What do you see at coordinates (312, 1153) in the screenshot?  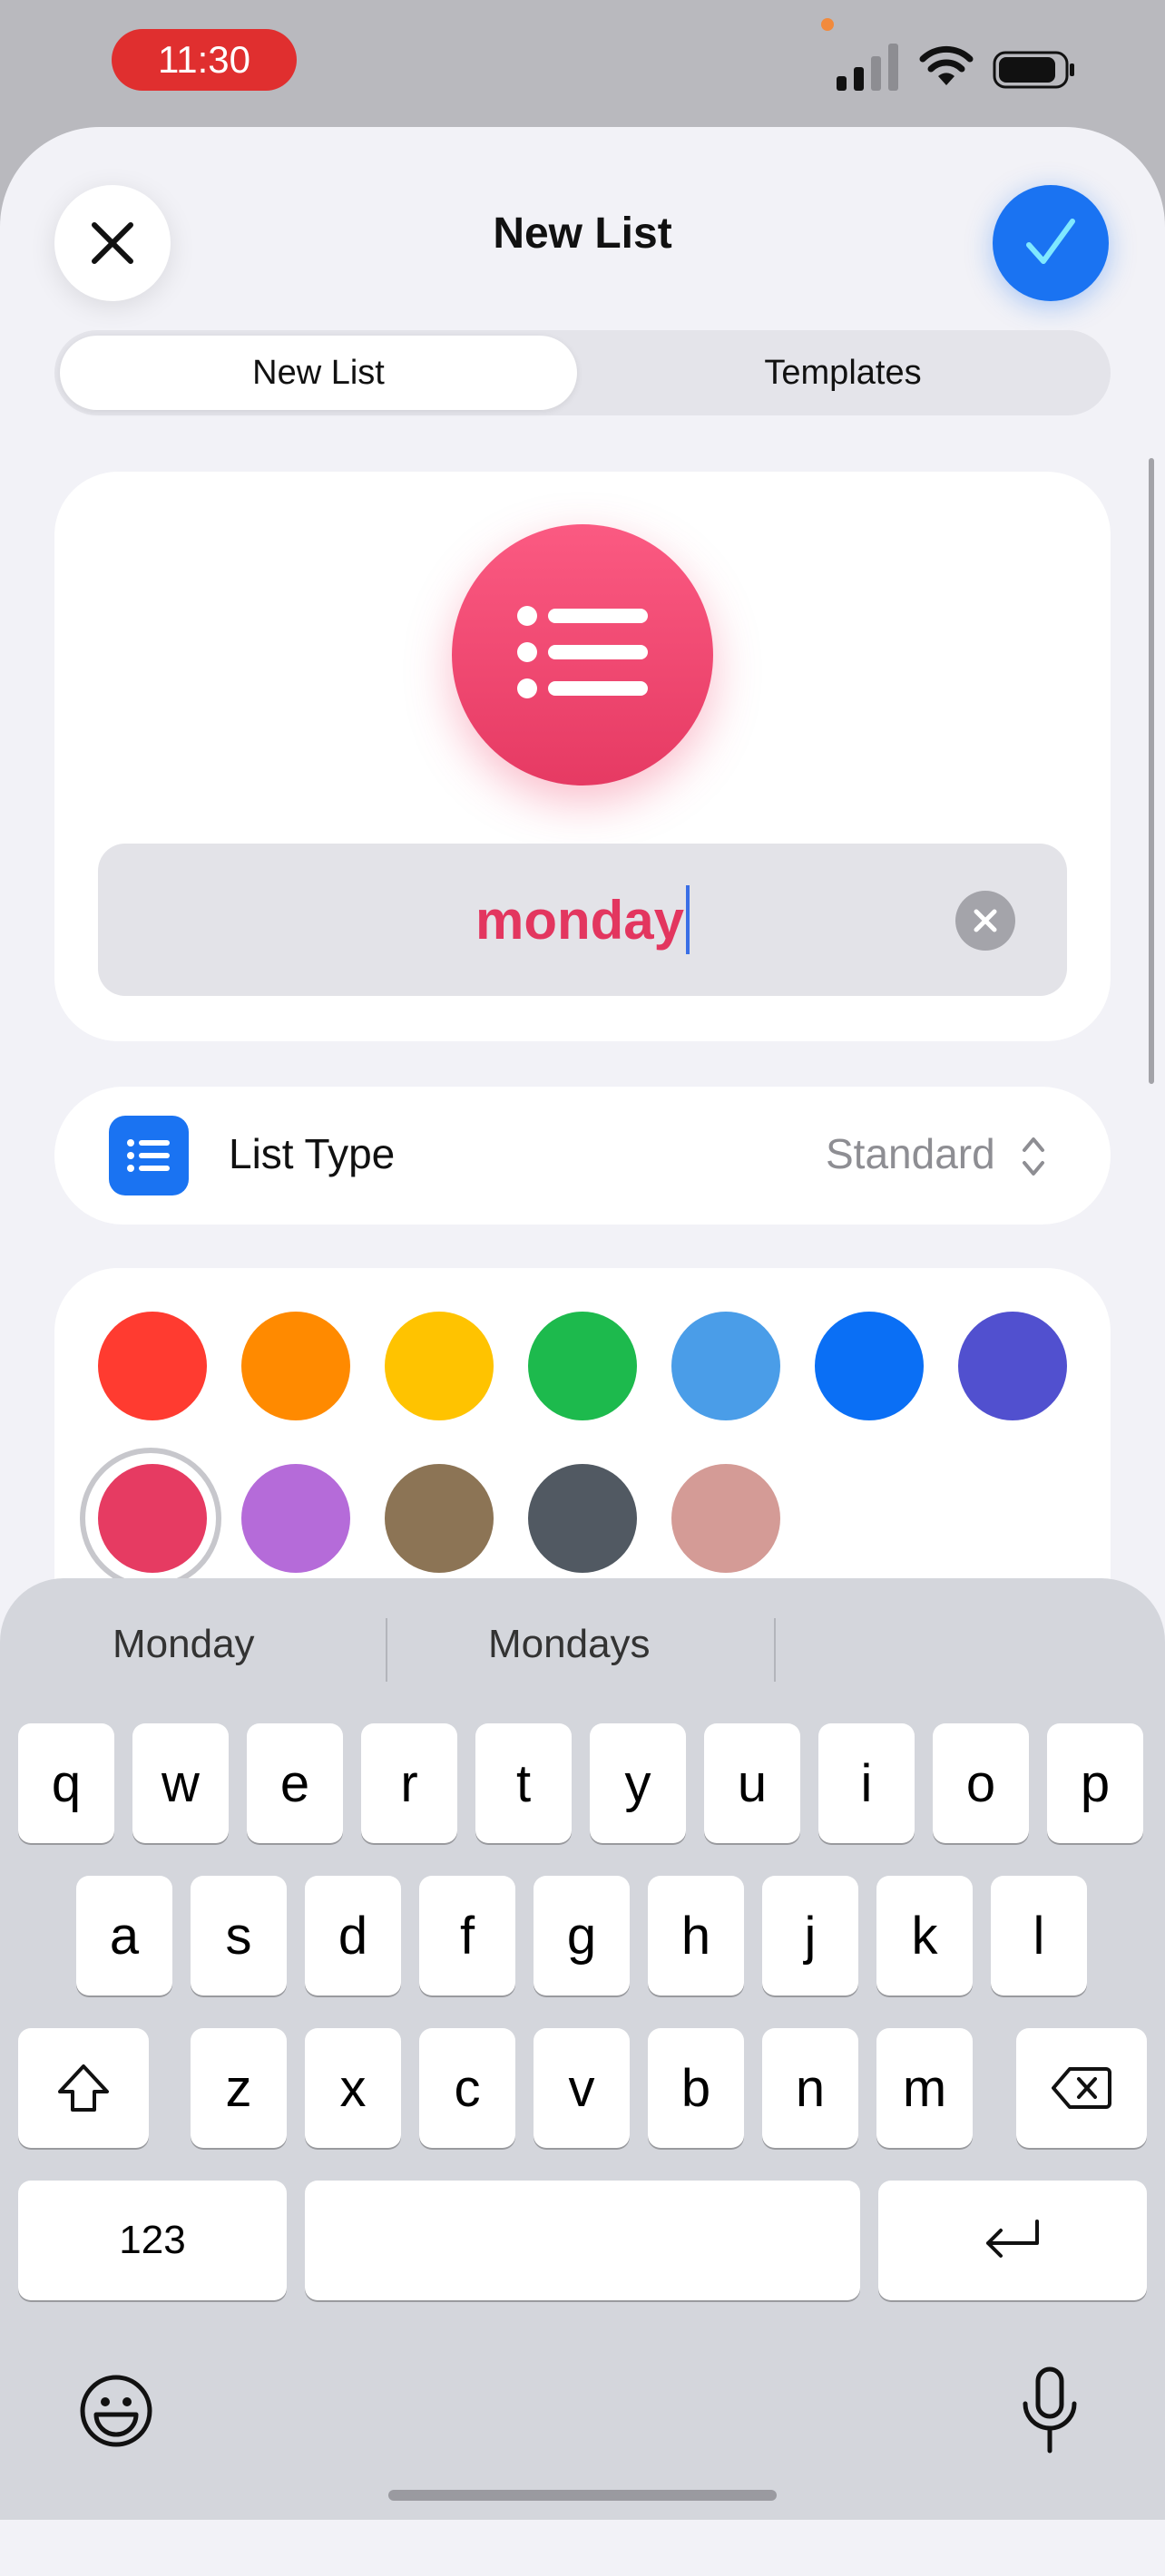 I see `list-type-label: List Type` at bounding box center [312, 1153].